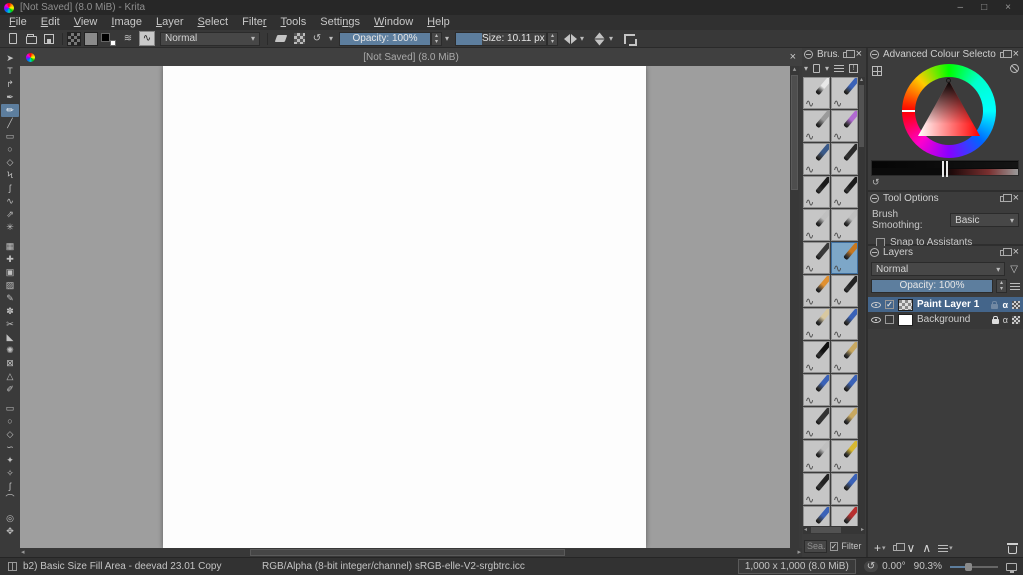  Describe the element at coordinates (861, 304) in the screenshot. I see `preset-vertical-scrollbar: ▴` at that location.